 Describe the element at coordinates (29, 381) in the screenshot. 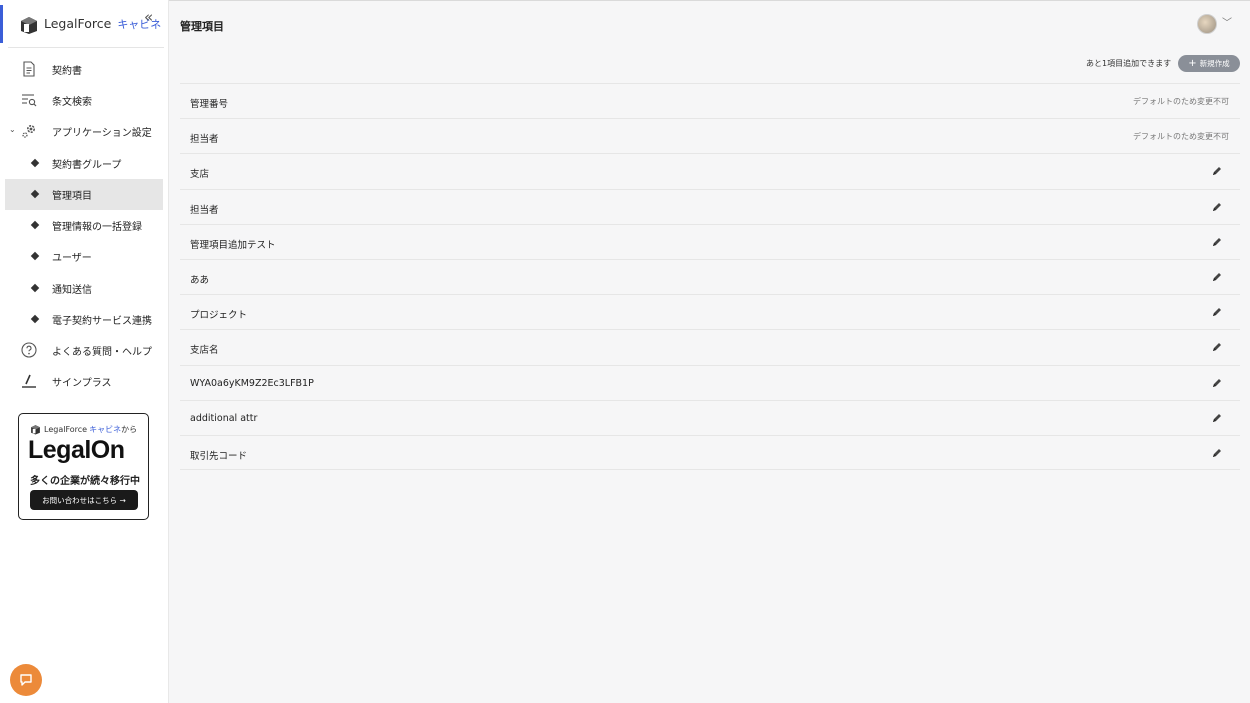

I see `sign-icon` at that location.